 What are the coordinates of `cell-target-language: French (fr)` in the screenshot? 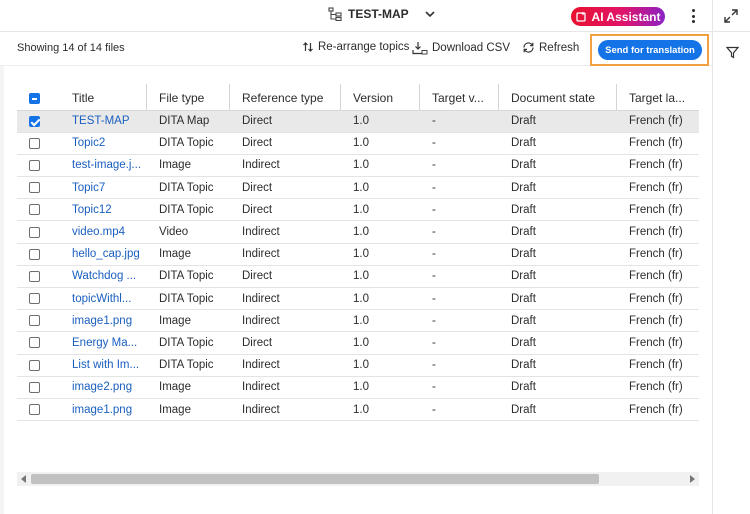 It's located at (658, 410).